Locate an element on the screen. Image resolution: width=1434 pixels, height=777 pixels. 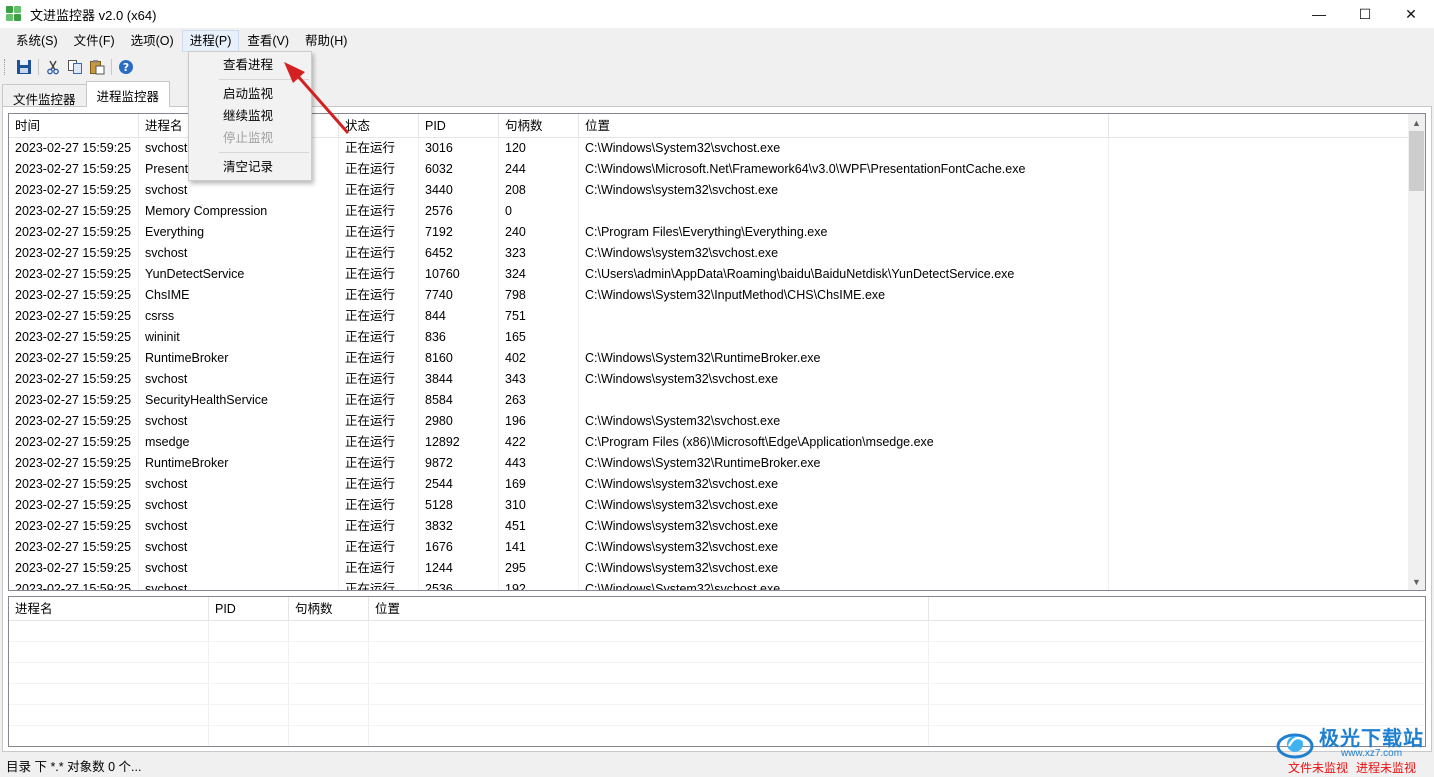
maximize-icon: ☐ is located at coordinates (1365, 13).